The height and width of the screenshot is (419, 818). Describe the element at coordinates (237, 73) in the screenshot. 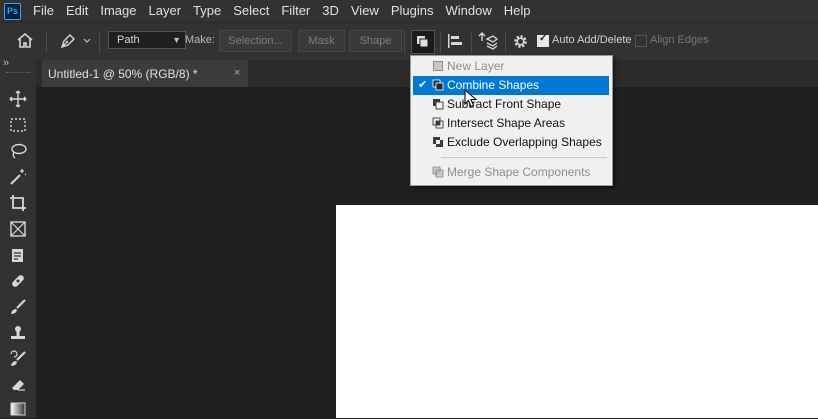

I see `close-icon: ×` at that location.